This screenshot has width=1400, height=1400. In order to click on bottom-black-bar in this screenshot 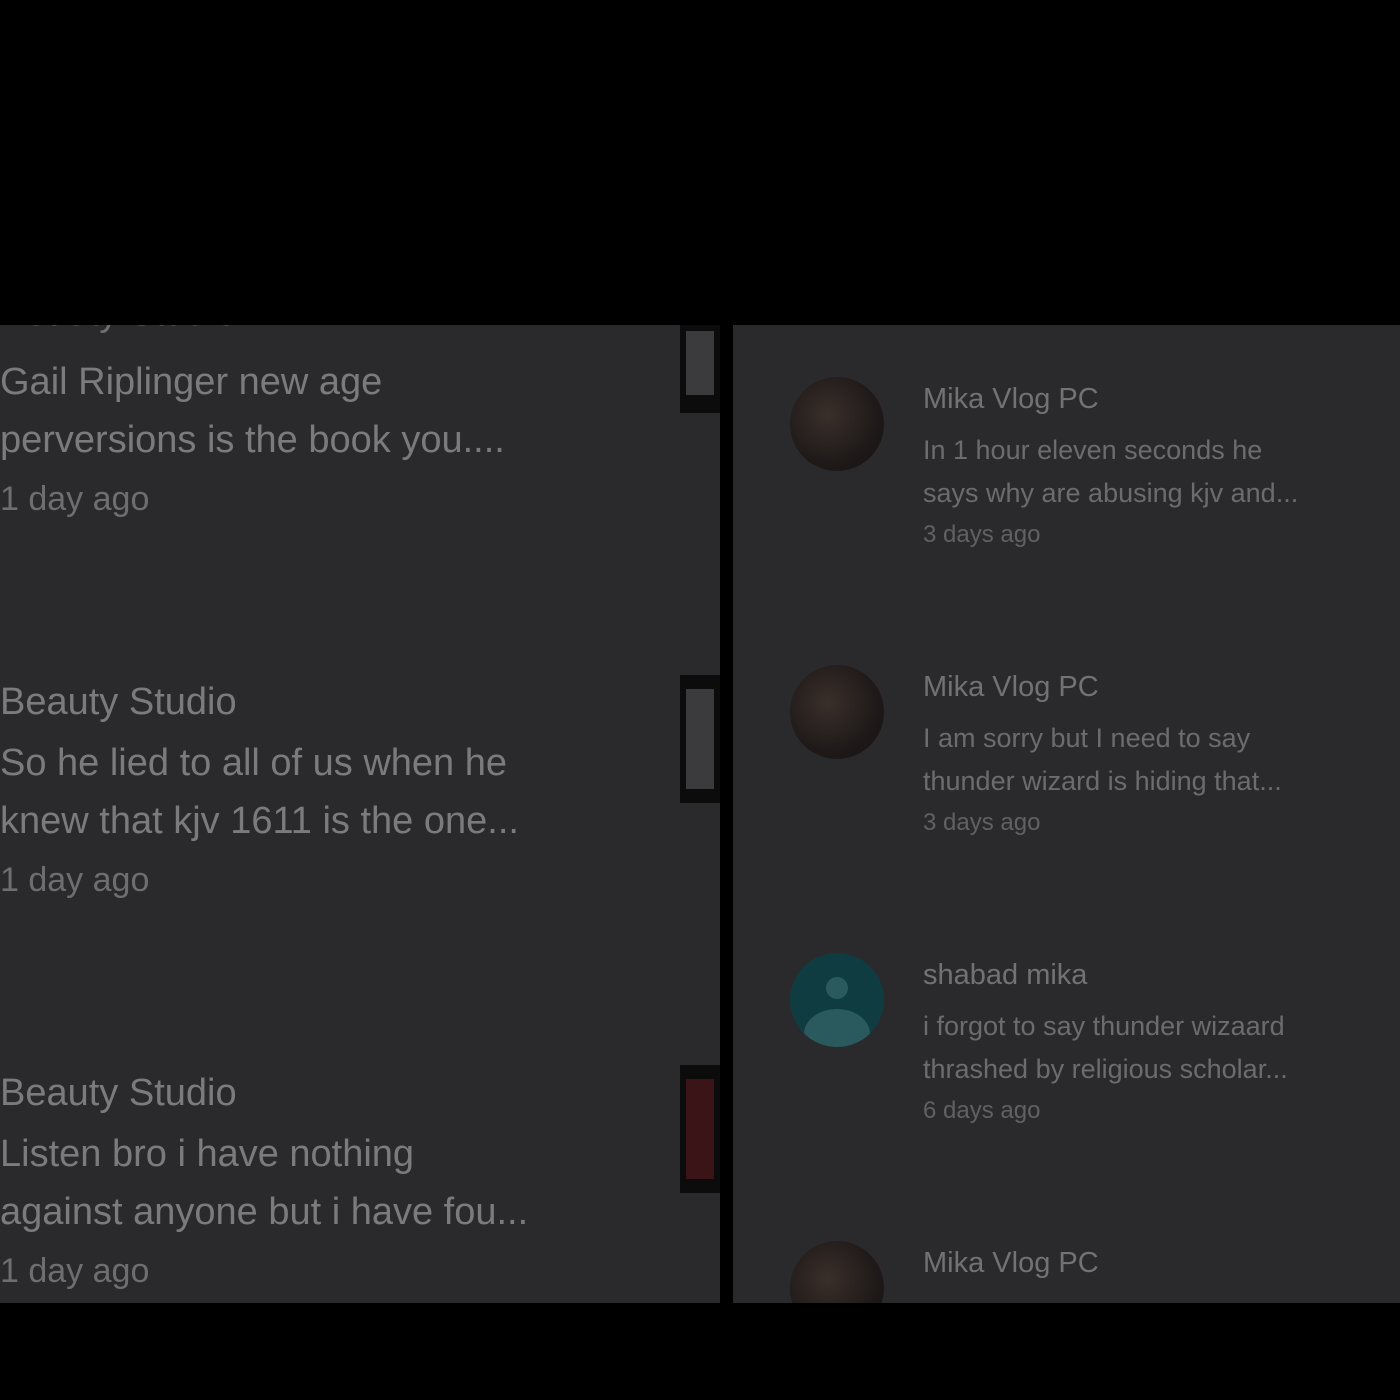, I will do `click(700, 1351)`.